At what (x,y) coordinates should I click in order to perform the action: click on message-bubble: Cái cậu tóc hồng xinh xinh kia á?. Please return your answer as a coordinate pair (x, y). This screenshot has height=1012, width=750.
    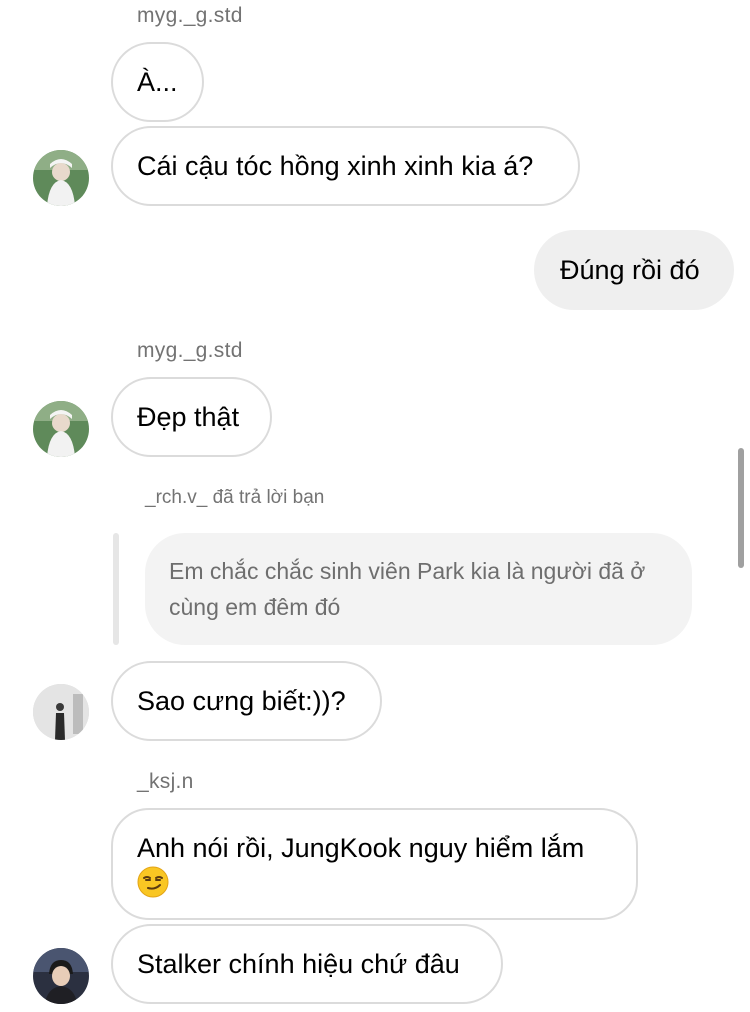
    Looking at the image, I should click on (345, 166).